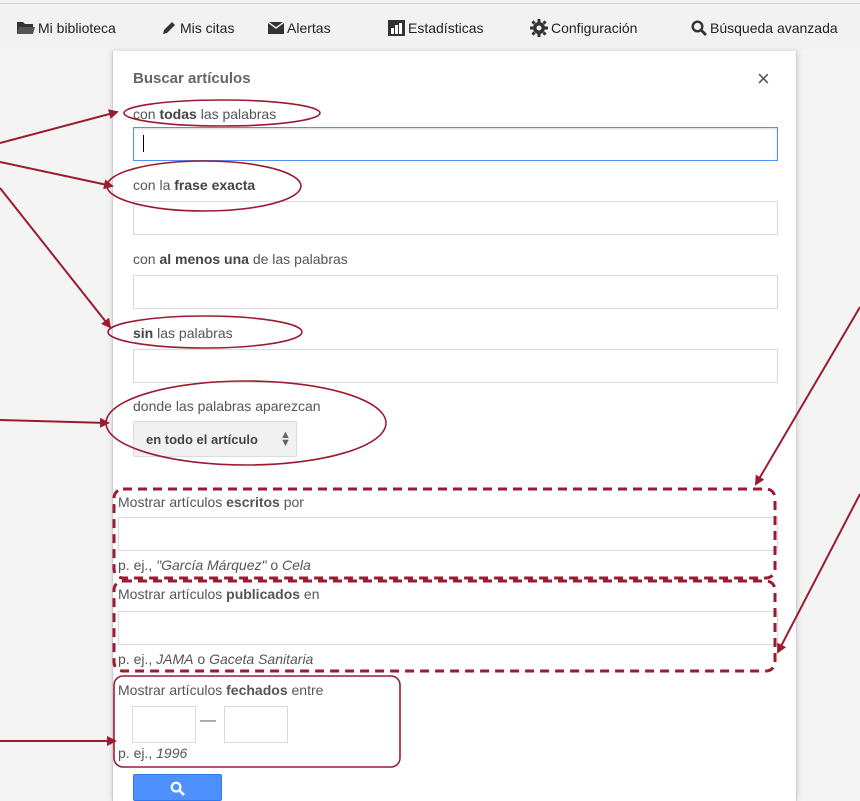  Describe the element at coordinates (55, 422) in the screenshot. I see `annotation-arrow-where` at that location.